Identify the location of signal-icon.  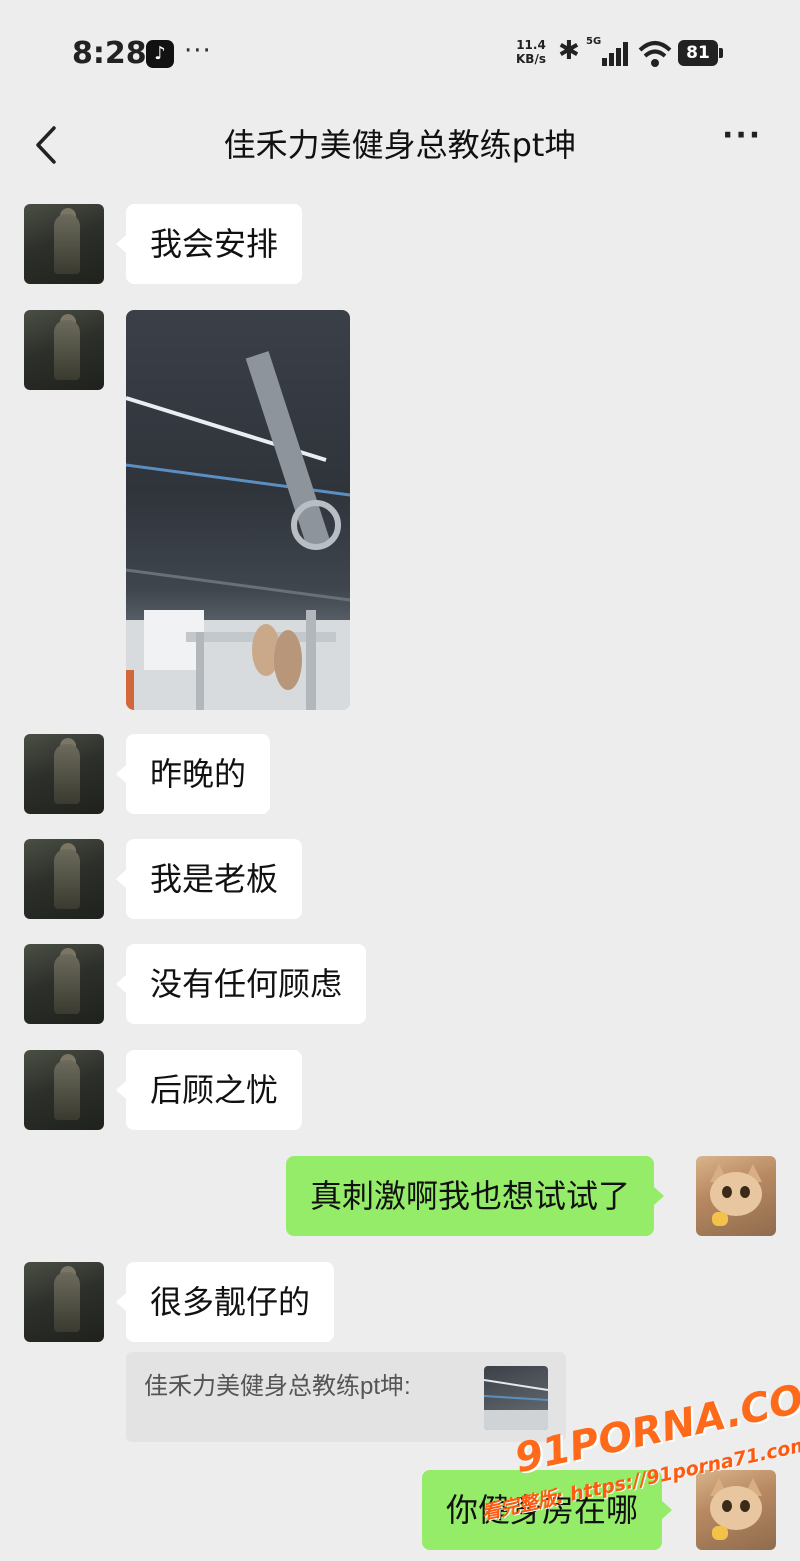
(613, 54).